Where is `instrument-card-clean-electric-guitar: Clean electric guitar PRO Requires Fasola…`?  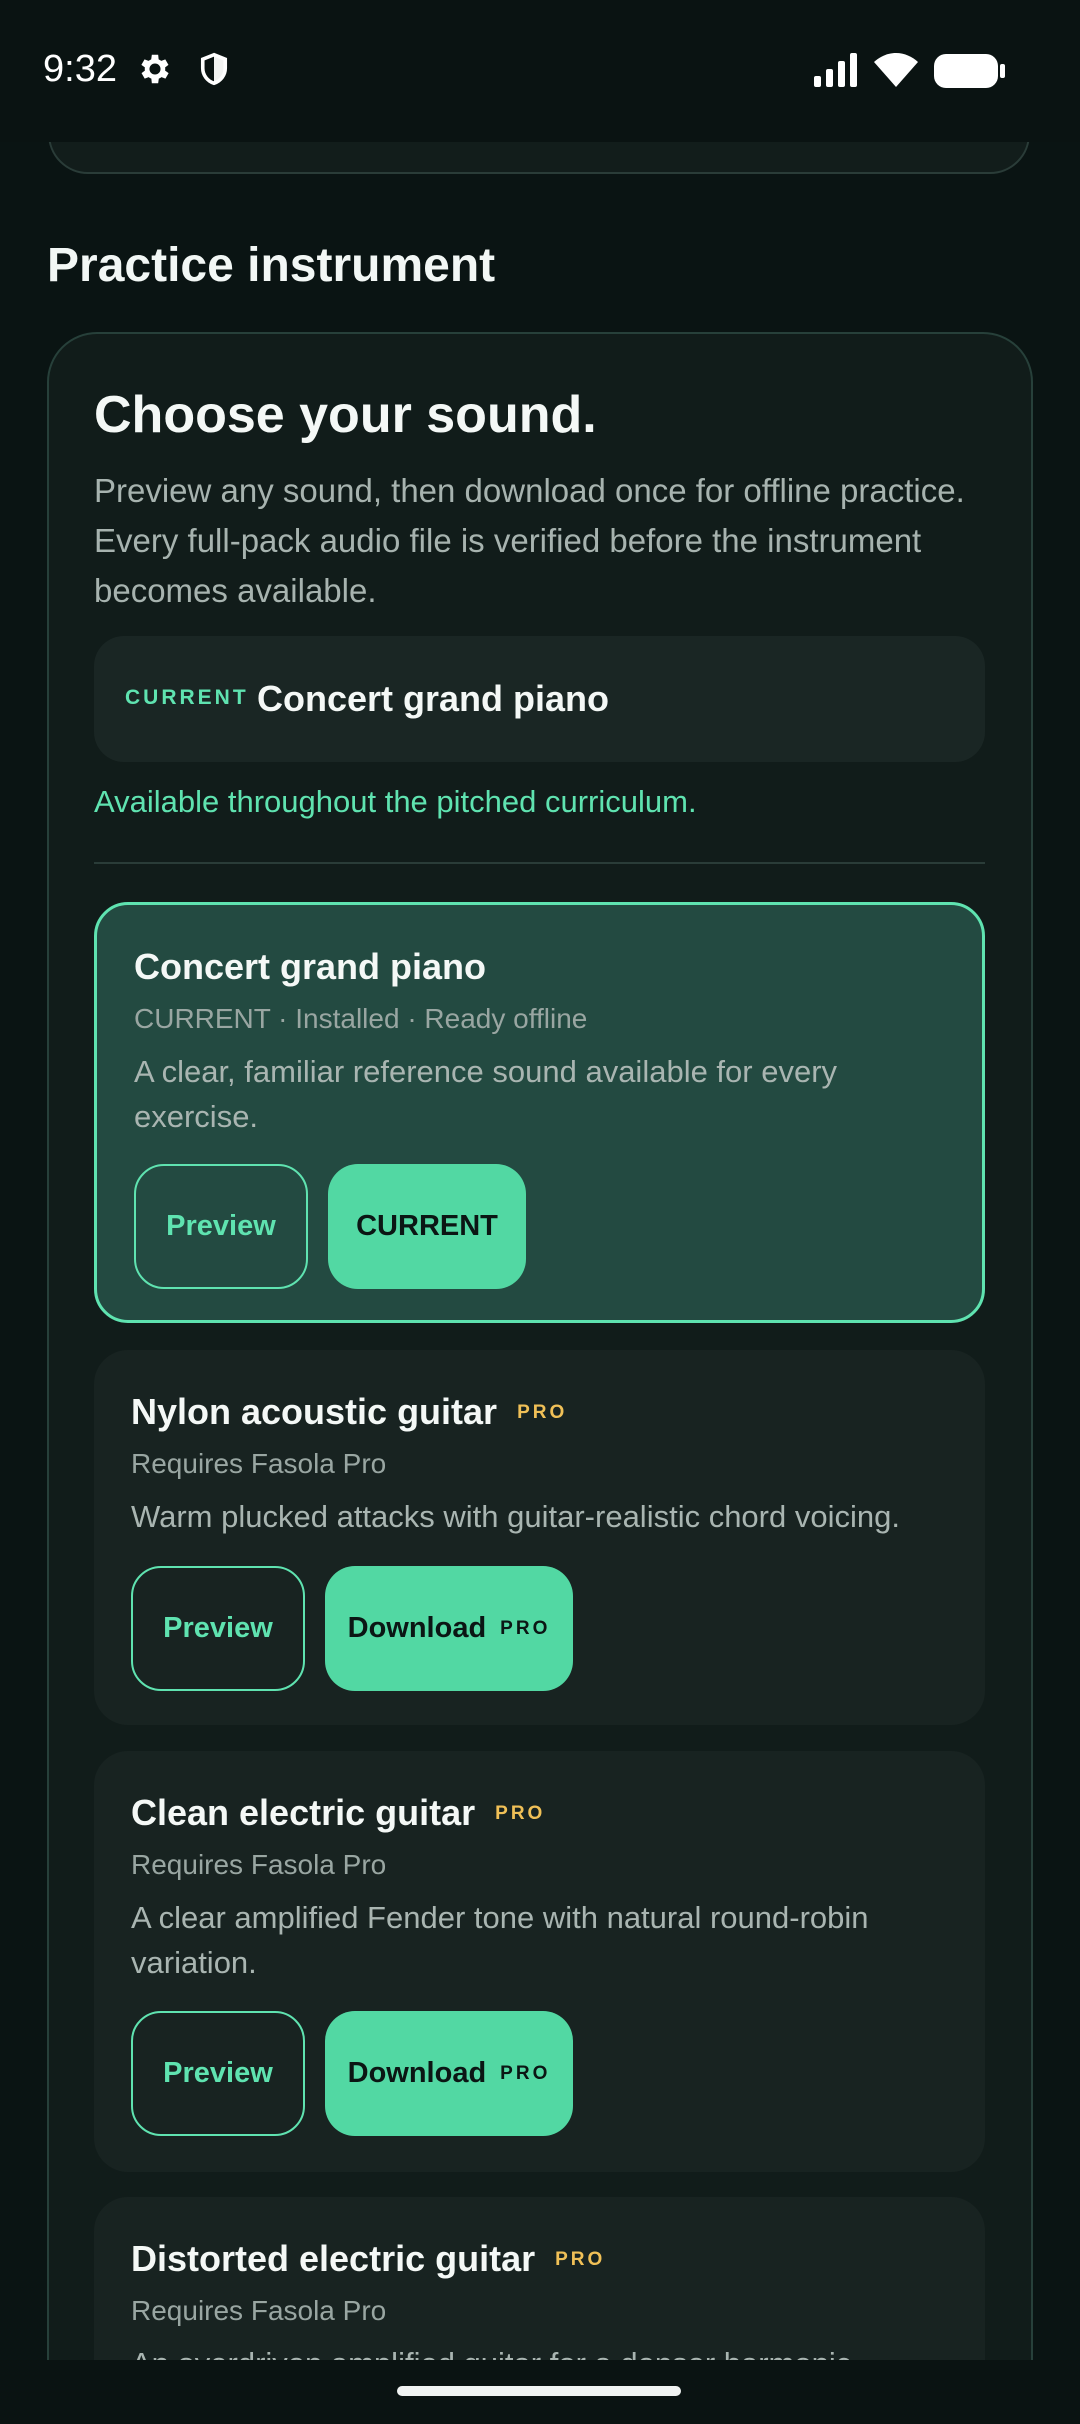
instrument-card-clean-electric-guitar: Clean electric guitar PRO Requires Fasola… is located at coordinates (539, 1961).